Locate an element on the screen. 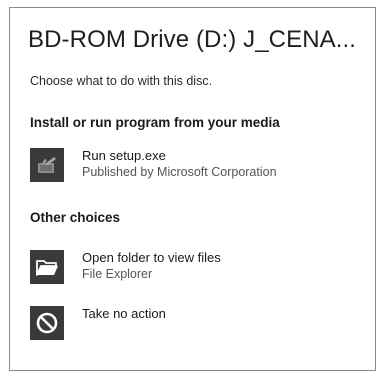  section-heading-install: Install or run program from your media is located at coordinates (155, 122).